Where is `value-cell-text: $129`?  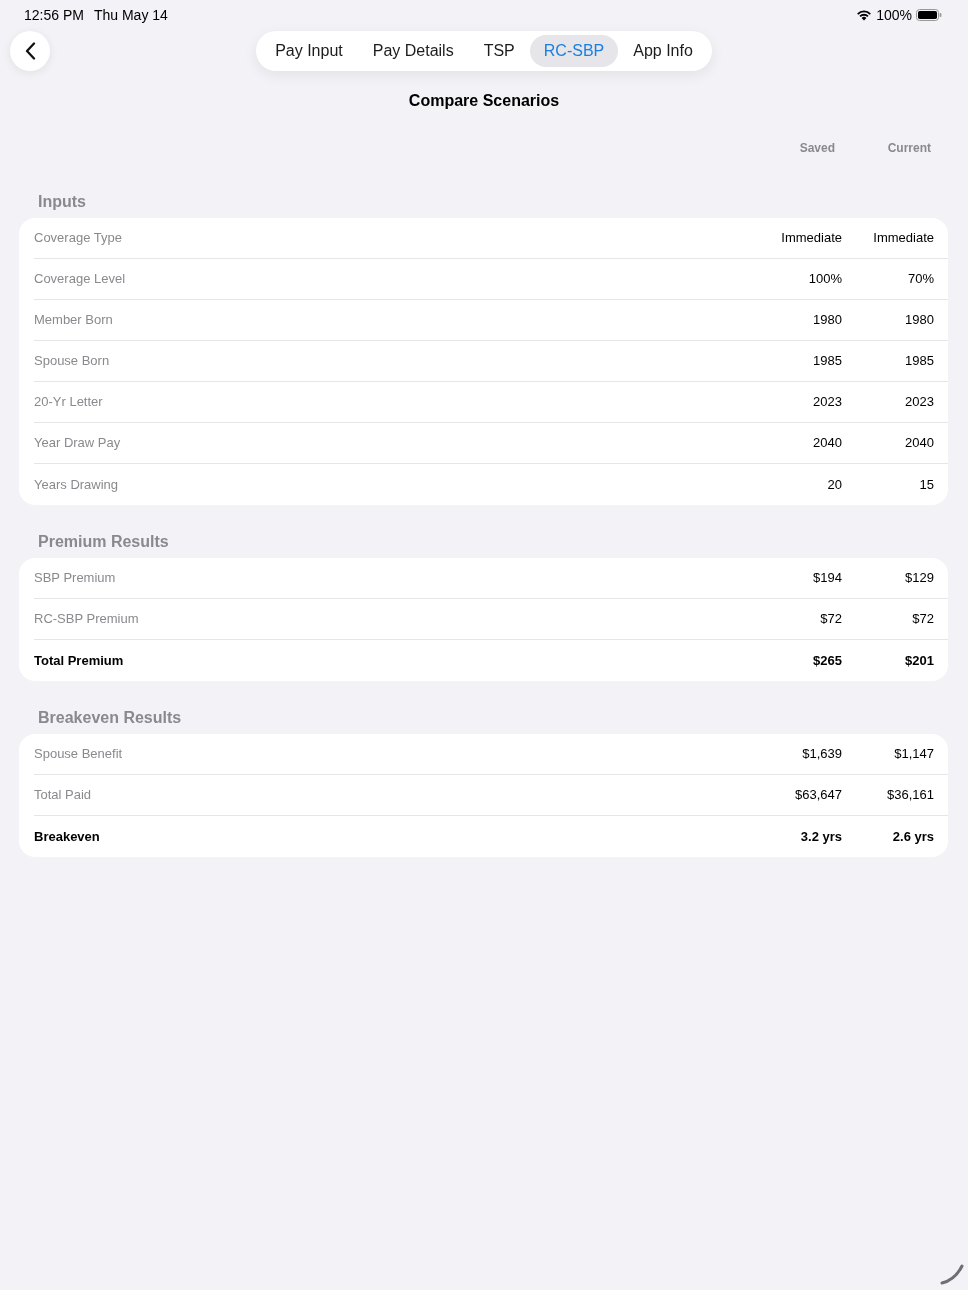 value-cell-text: $129 is located at coordinates (919, 578).